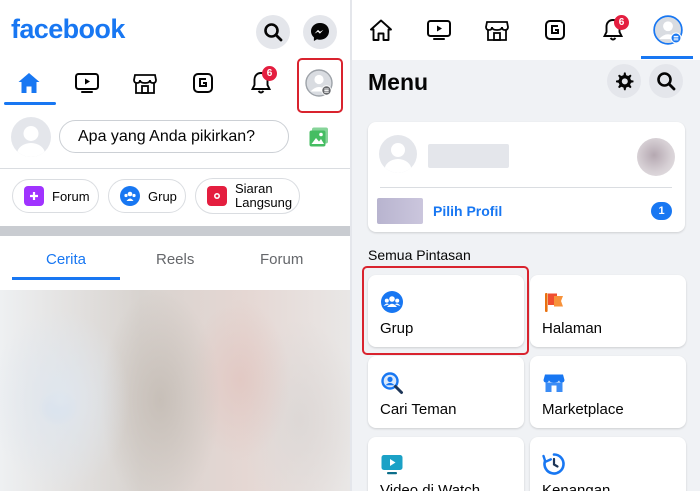  I want to click on memories-clock-icon, so click(553, 464).